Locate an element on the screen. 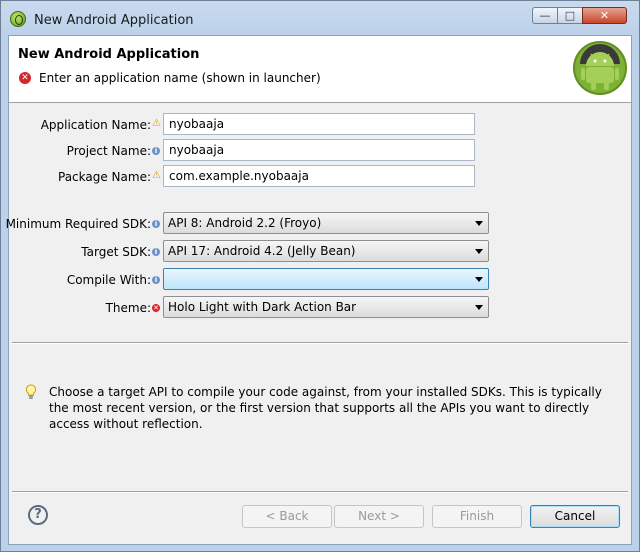 The image size is (640, 552). finish-button: Finish is located at coordinates (477, 516).